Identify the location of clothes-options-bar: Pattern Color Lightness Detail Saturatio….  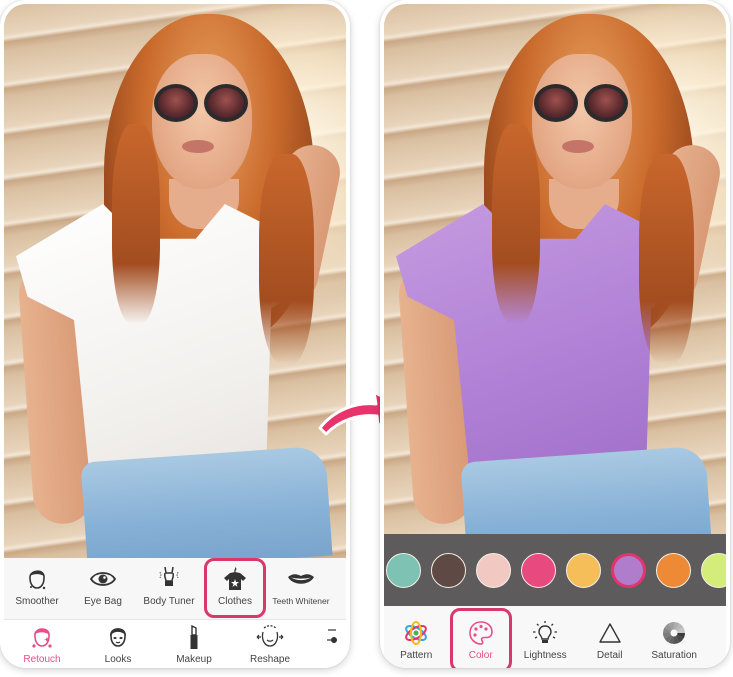
(555, 637).